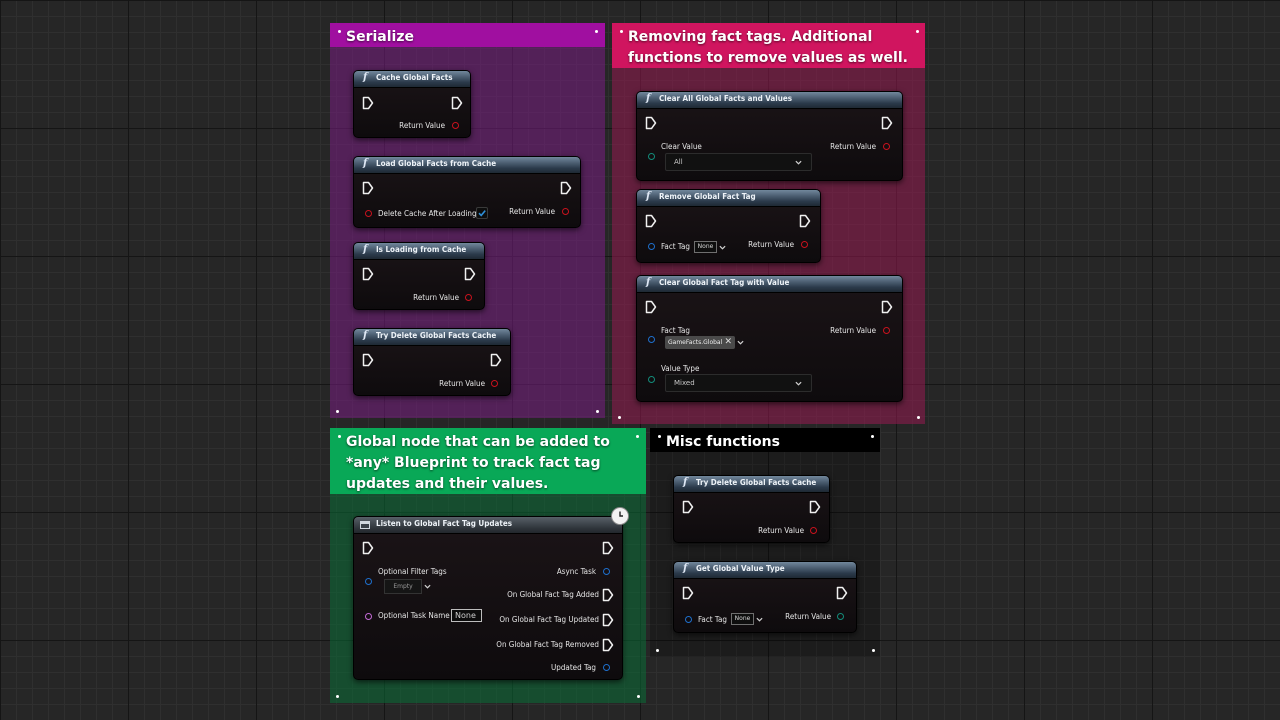  I want to click on node-title: Load Global Facts from Cache, so click(436, 163).